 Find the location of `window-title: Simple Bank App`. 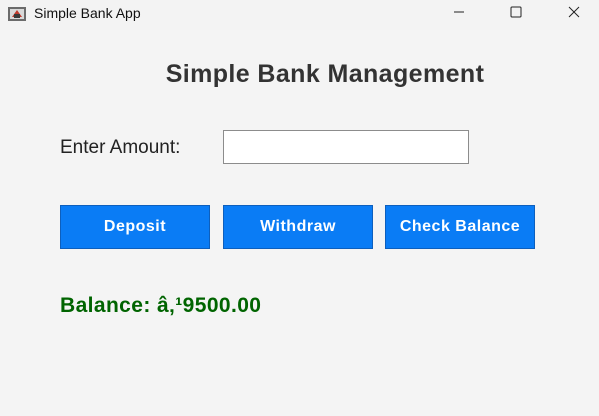

window-title: Simple Bank App is located at coordinates (87, 13).